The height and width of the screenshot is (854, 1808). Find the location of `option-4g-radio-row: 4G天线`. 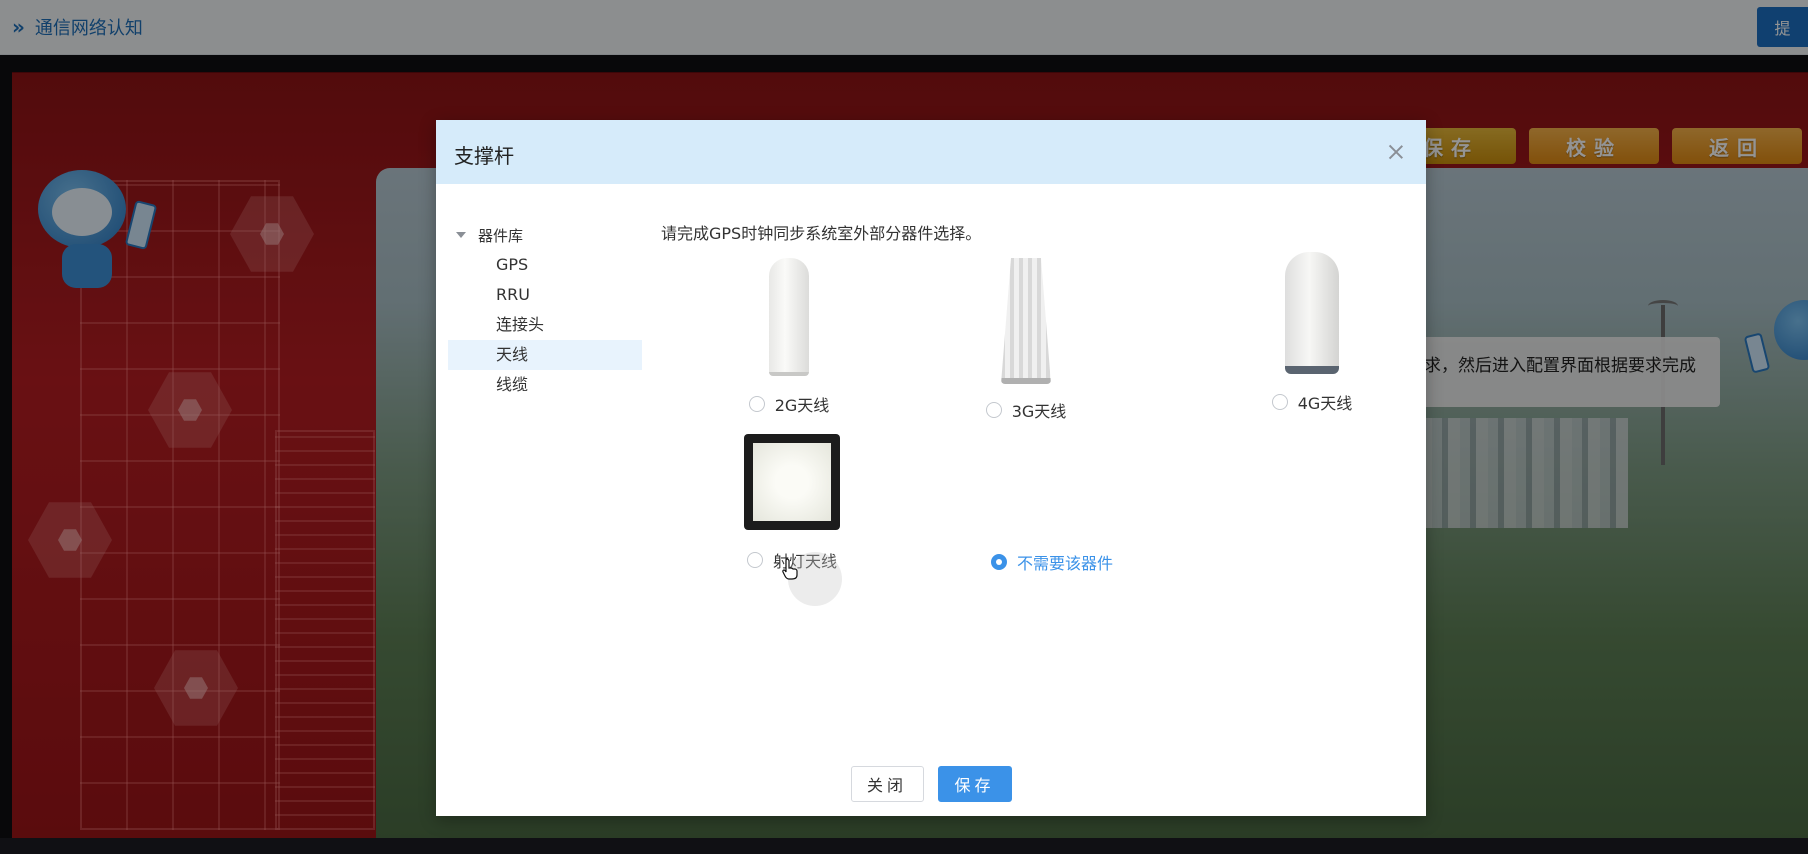

option-4g-radio-row: 4G天线 is located at coordinates (1312, 402).